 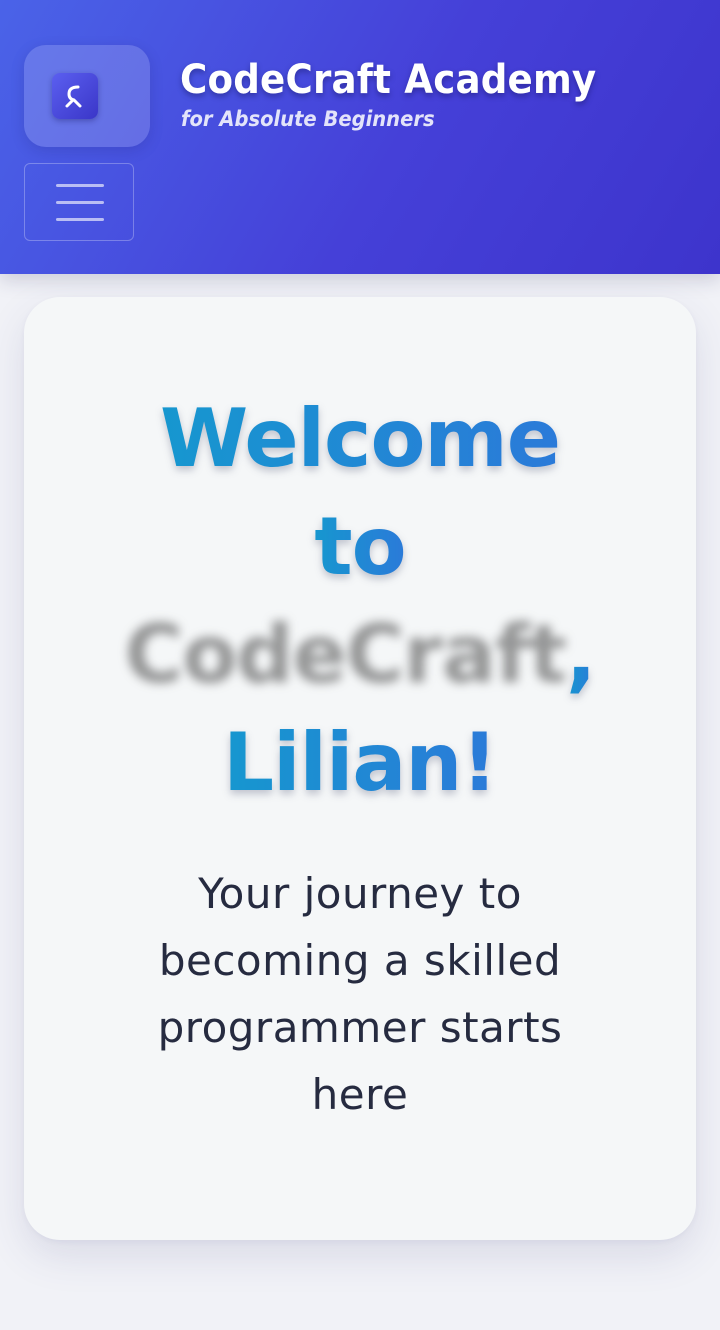 What do you see at coordinates (75, 96) in the screenshot?
I see `code-craft-logo-icon` at bounding box center [75, 96].